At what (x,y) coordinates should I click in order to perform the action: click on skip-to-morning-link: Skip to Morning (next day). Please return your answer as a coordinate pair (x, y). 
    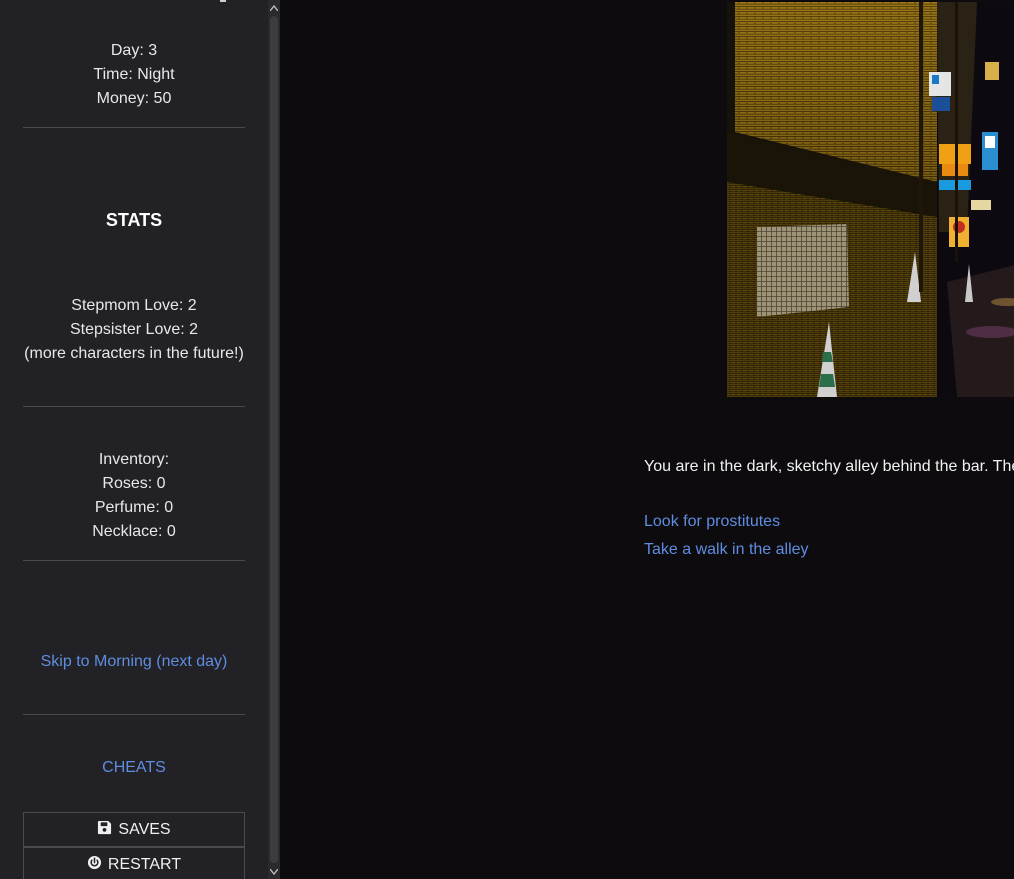
    Looking at the image, I should click on (134, 661).